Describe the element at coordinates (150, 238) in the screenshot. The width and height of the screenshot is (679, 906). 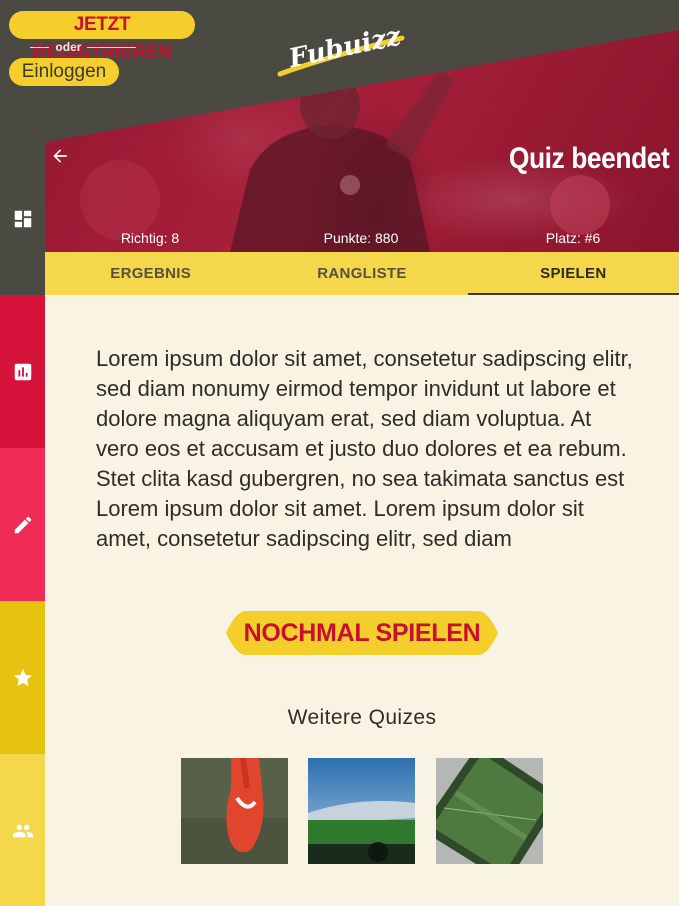
I see `stat-correct: Richtig: 8` at that location.